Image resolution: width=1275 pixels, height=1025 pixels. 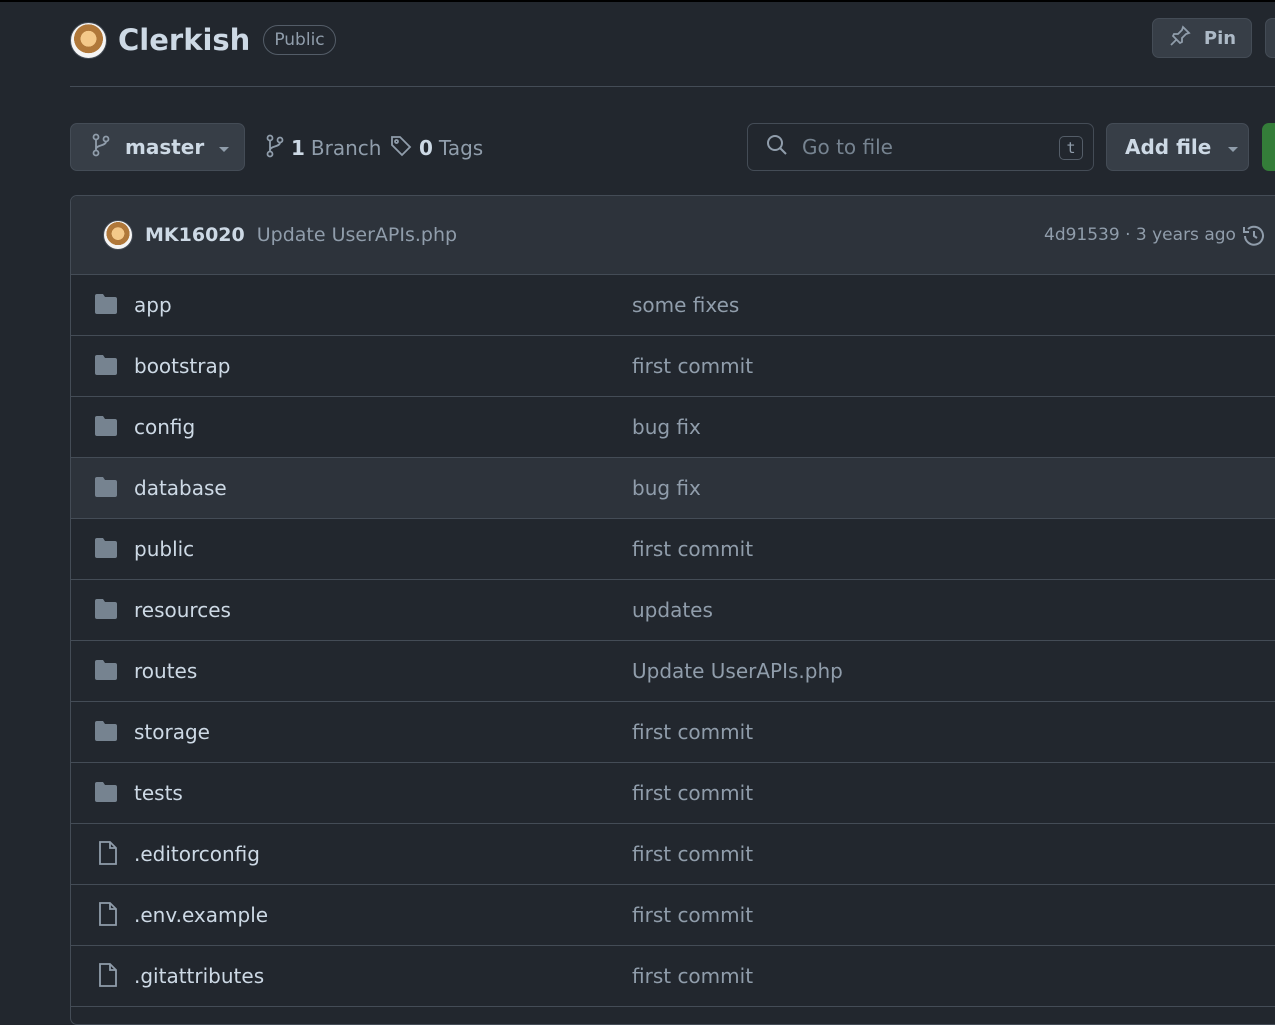 I want to click on tags-label: Tags, so click(x=461, y=148).